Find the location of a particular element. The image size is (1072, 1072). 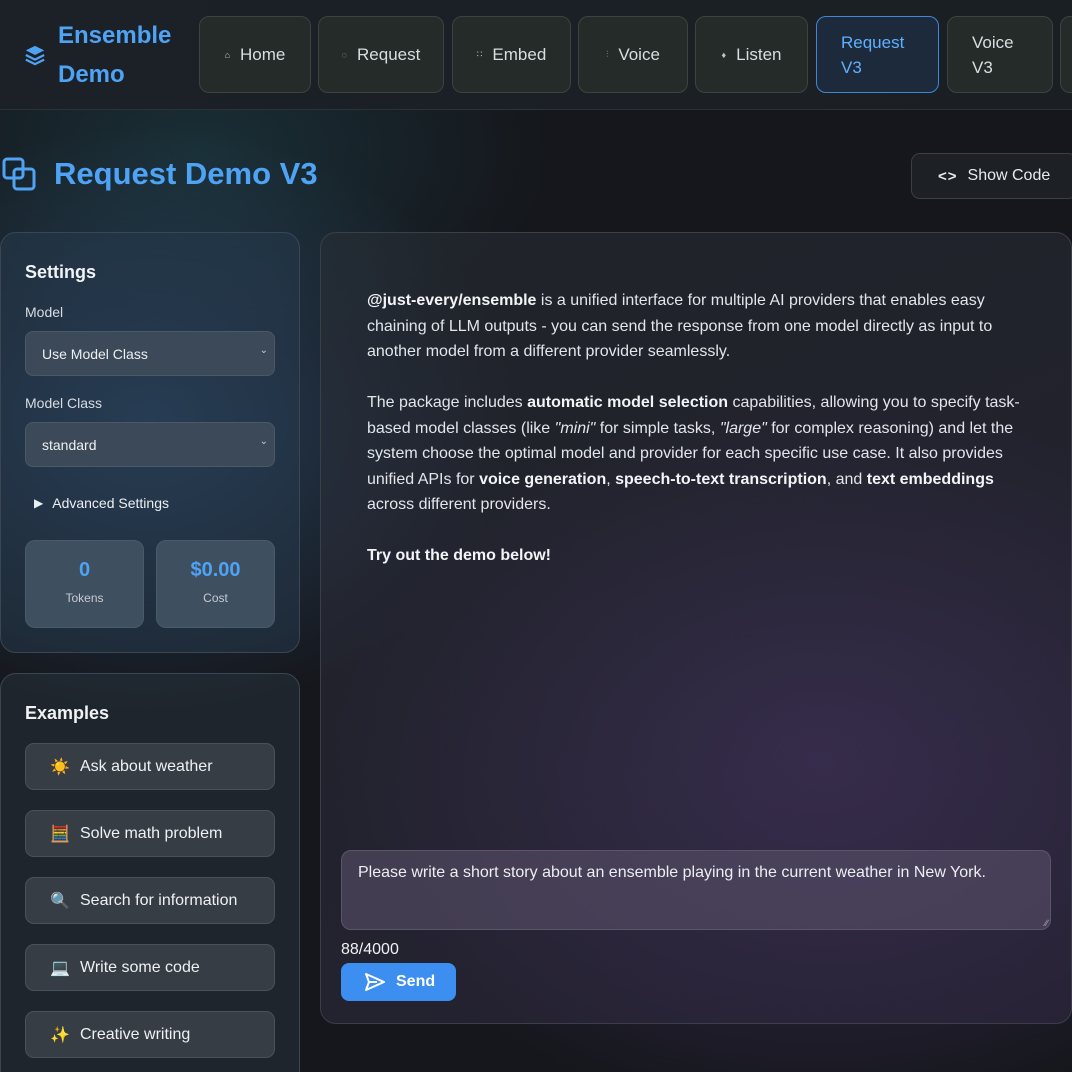

brand: Ensemble Demo is located at coordinates (101, 55).